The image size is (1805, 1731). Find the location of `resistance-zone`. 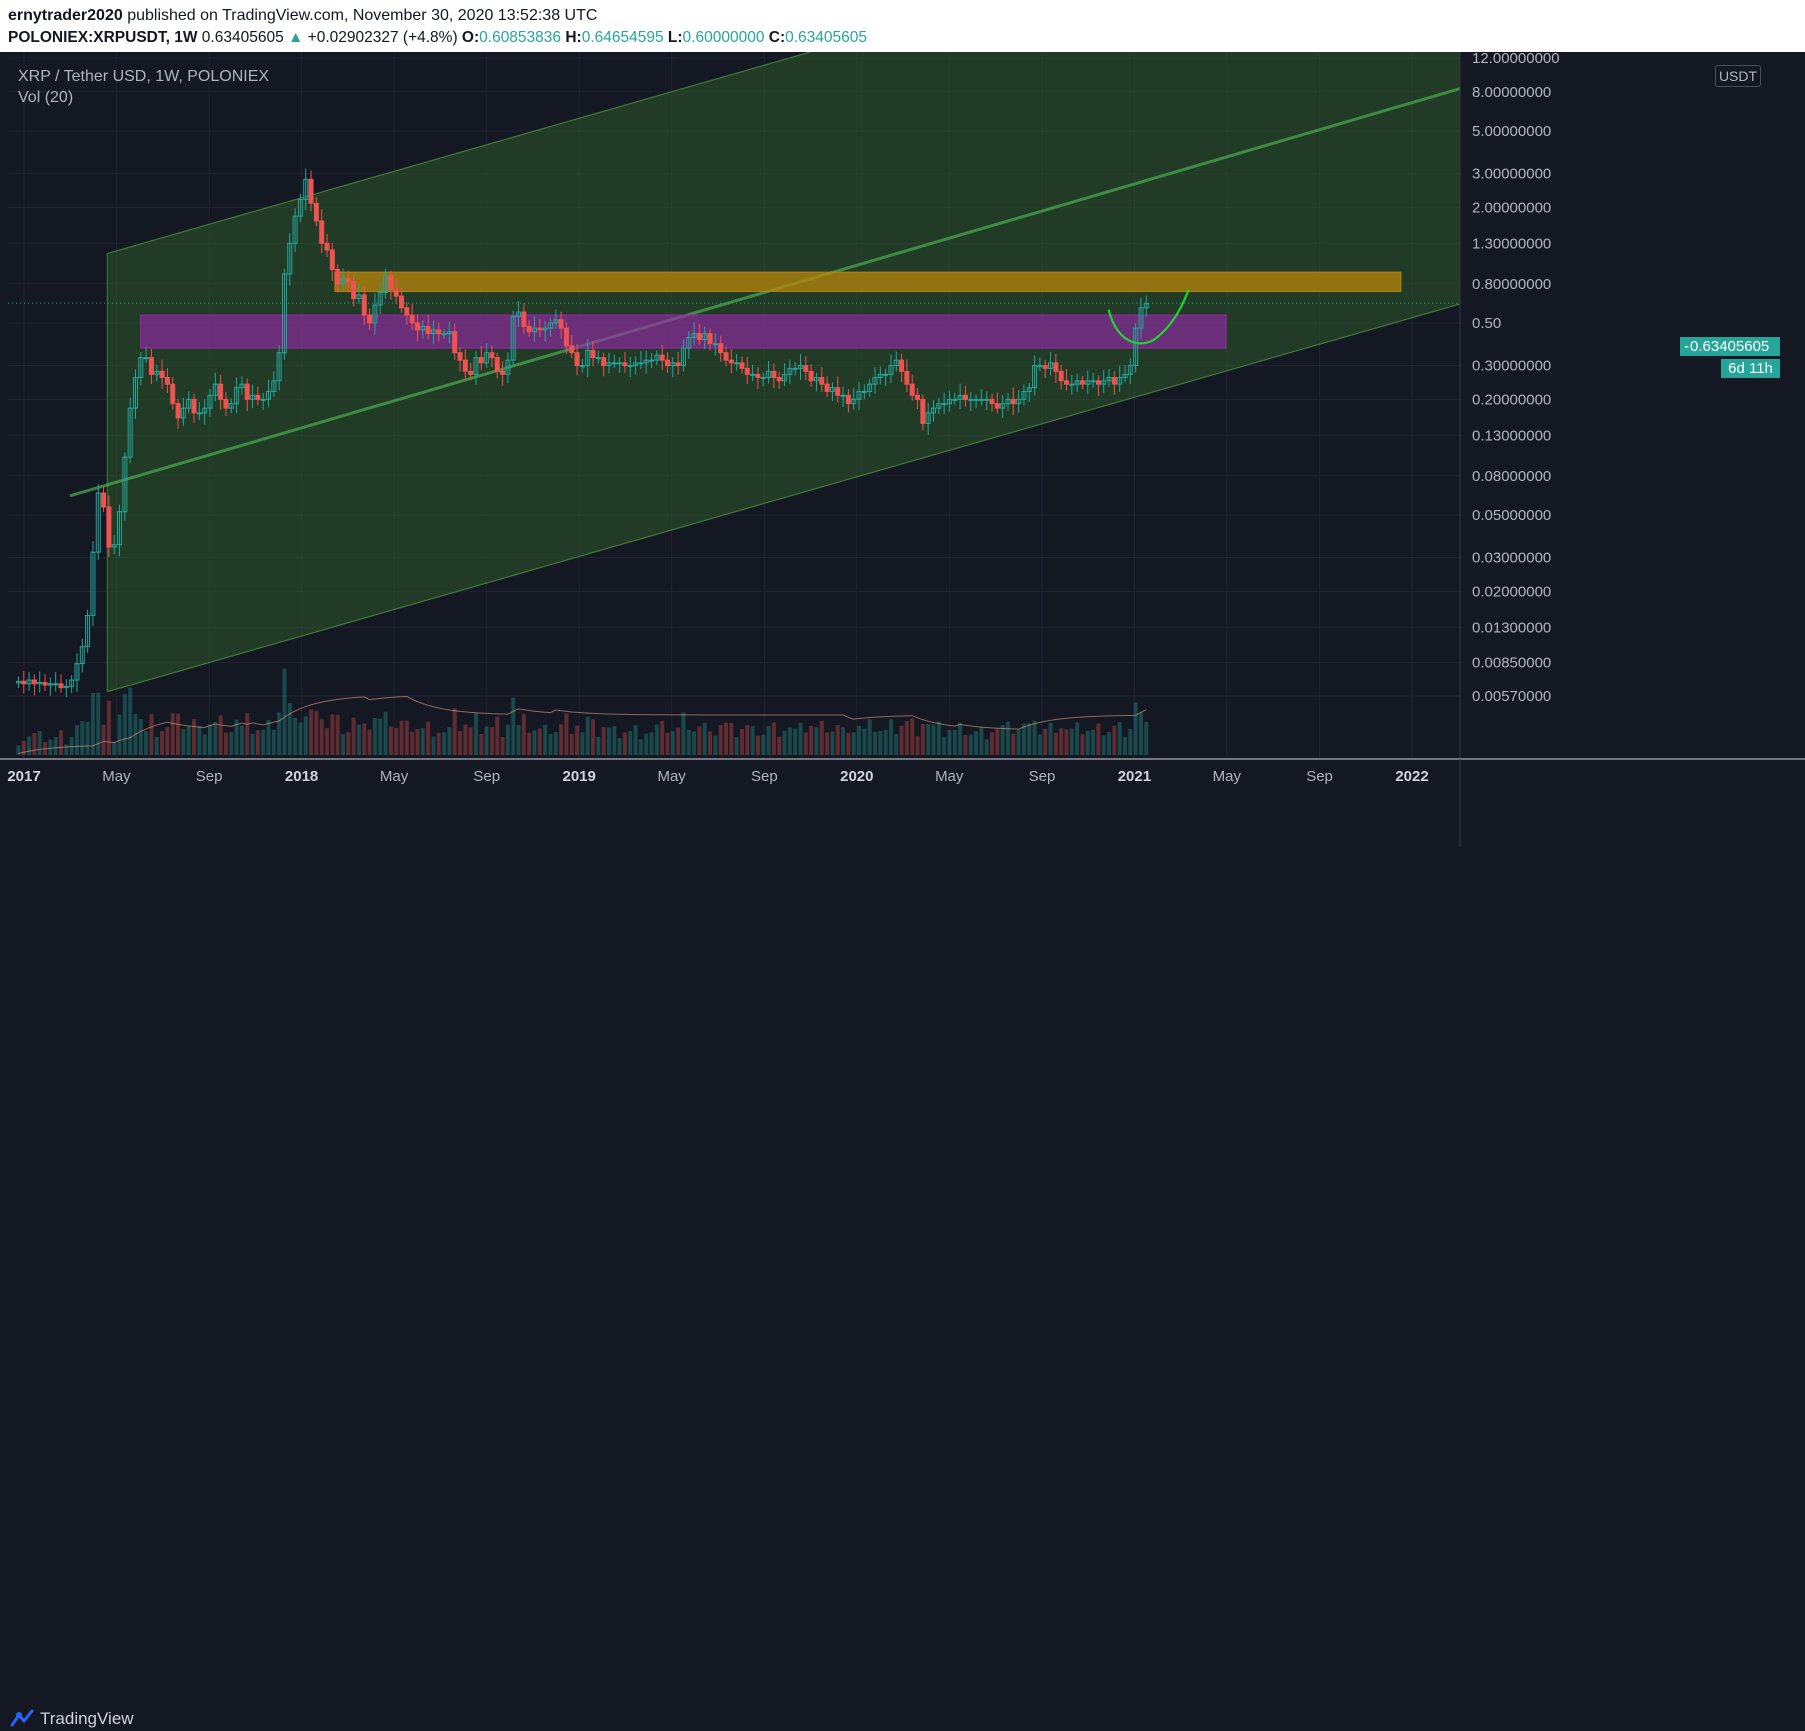

resistance-zone is located at coordinates (868, 281).